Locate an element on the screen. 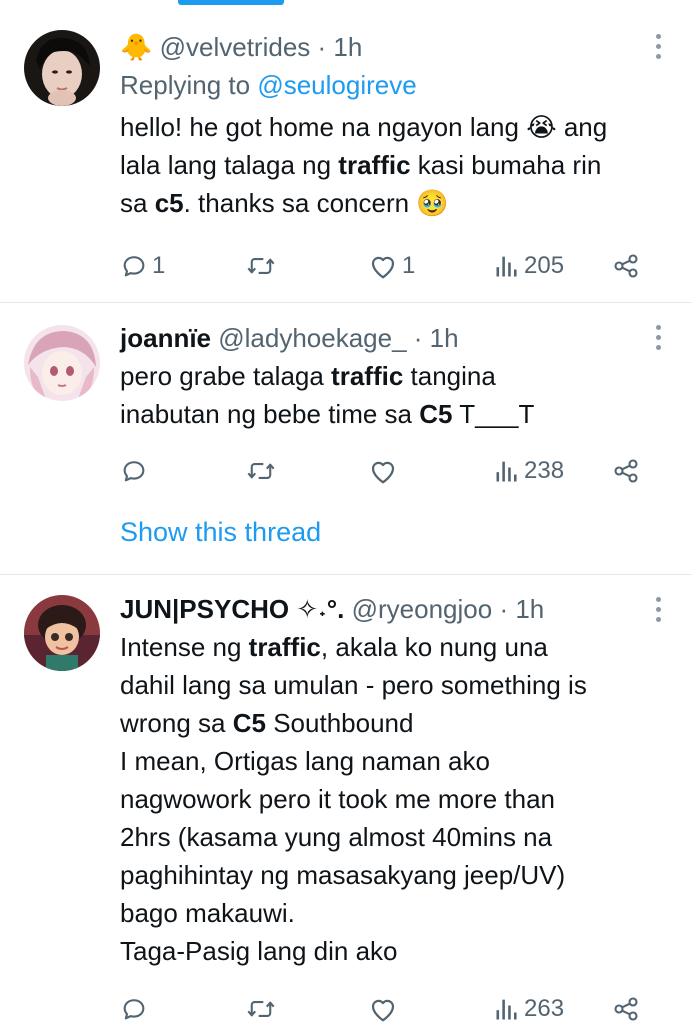  text-span: nagwowork pero it took me more than is located at coordinates (337, 799).